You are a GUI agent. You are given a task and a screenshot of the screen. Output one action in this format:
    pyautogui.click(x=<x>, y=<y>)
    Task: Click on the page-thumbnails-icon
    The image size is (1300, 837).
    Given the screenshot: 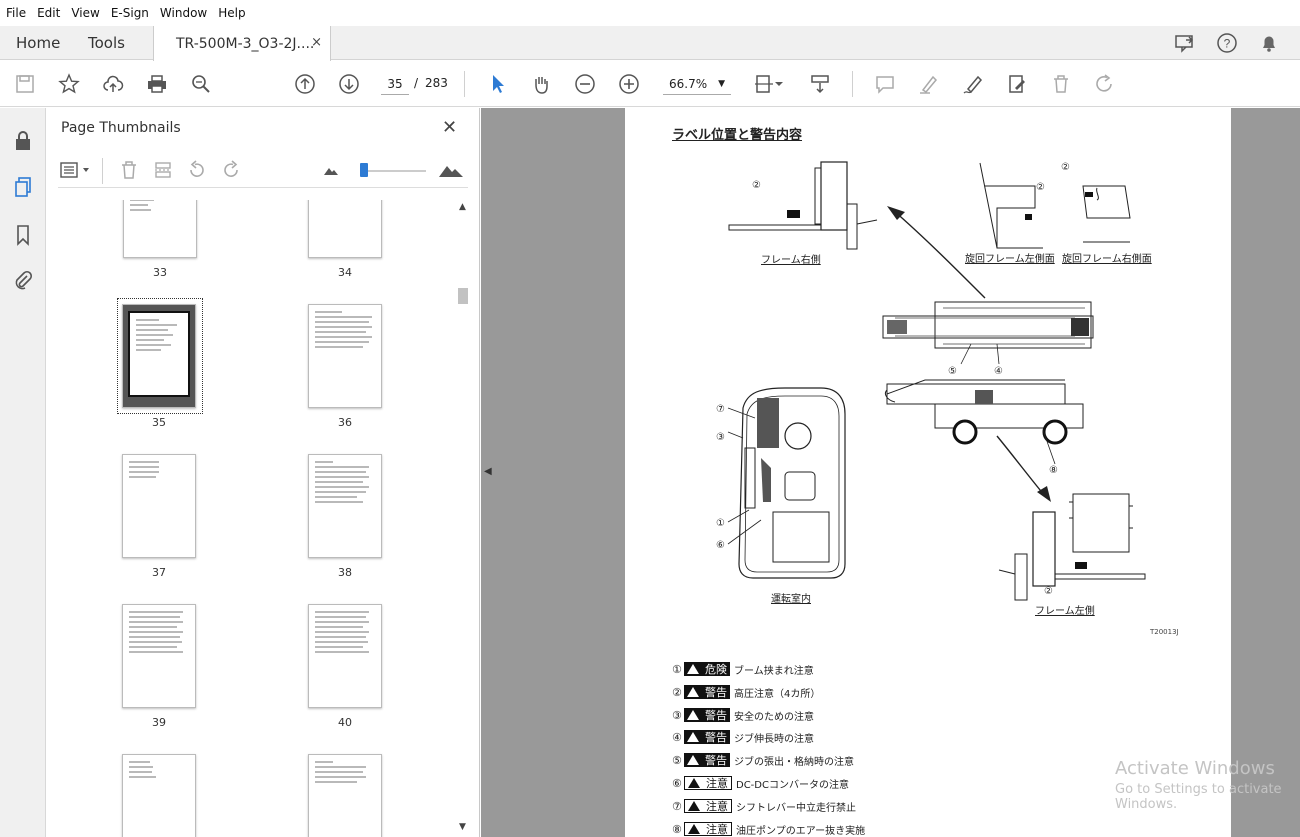 What is the action you would take?
    pyautogui.click(x=23, y=187)
    